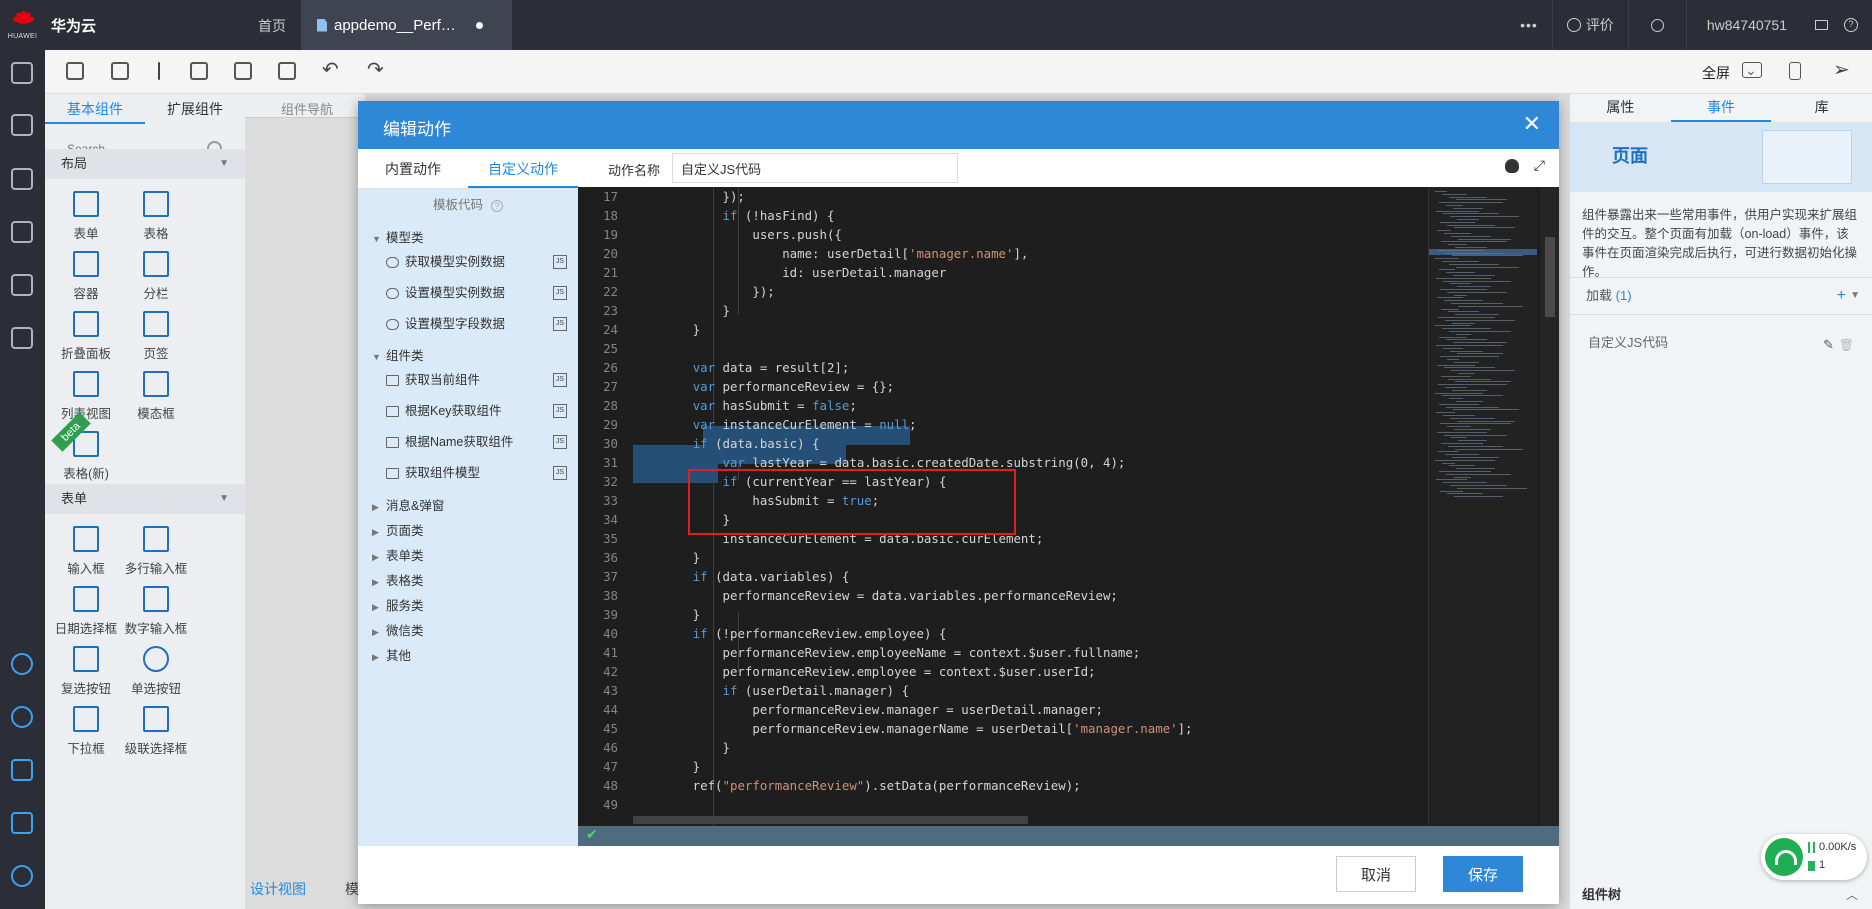 This screenshot has height=909, width=1872. Describe the element at coordinates (22, 285) in the screenshot. I see `history-icon` at that location.